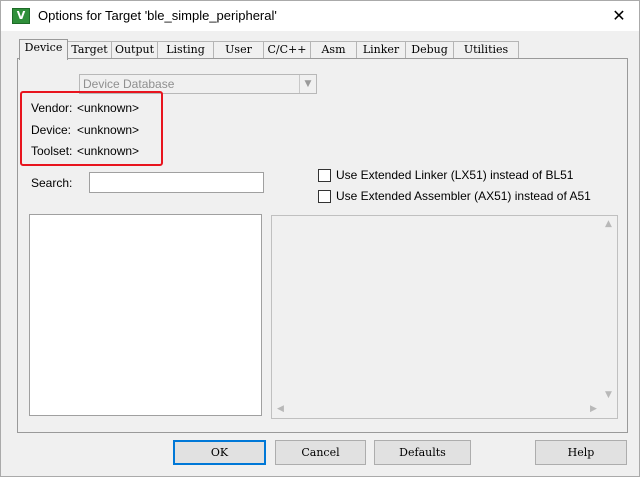 The image size is (640, 477). I want to click on tab-device: Device, so click(43, 49).